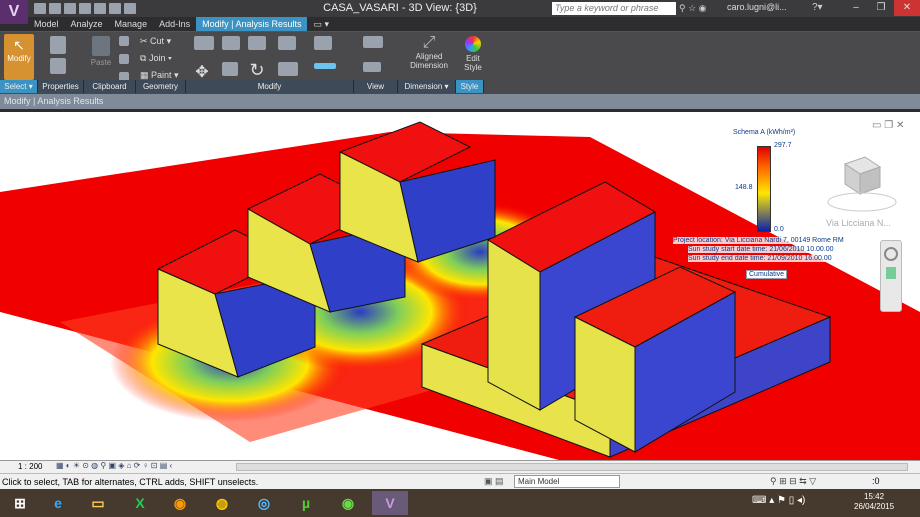 The width and height of the screenshot is (920, 517). What do you see at coordinates (46, 24) in the screenshot?
I see `tab-model: Model` at bounding box center [46, 24].